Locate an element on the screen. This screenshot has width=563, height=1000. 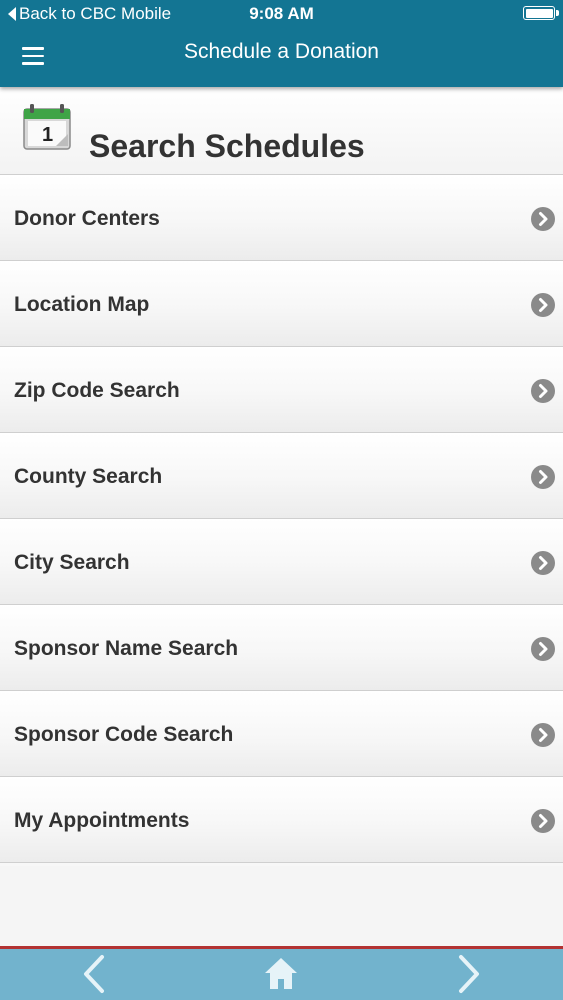
list-item-location-map: Location Map is located at coordinates (281, 304).